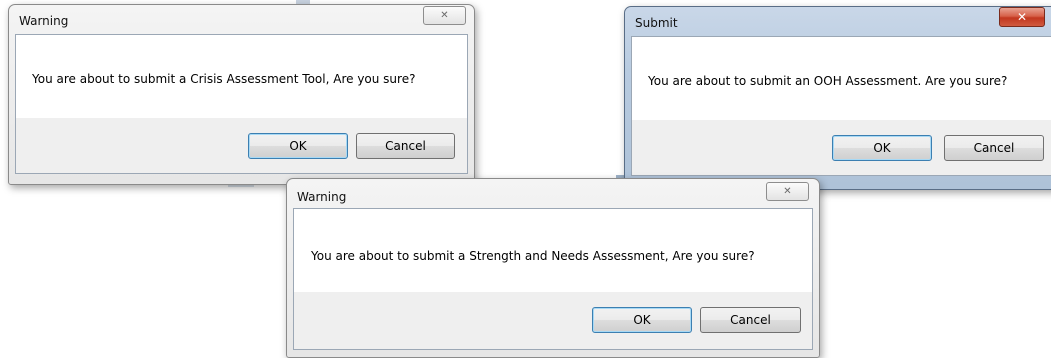 Image resolution: width=1051 pixels, height=358 pixels. Describe the element at coordinates (841, 21) in the screenshot. I see `dialog-titlebar: Submit ✕` at that location.